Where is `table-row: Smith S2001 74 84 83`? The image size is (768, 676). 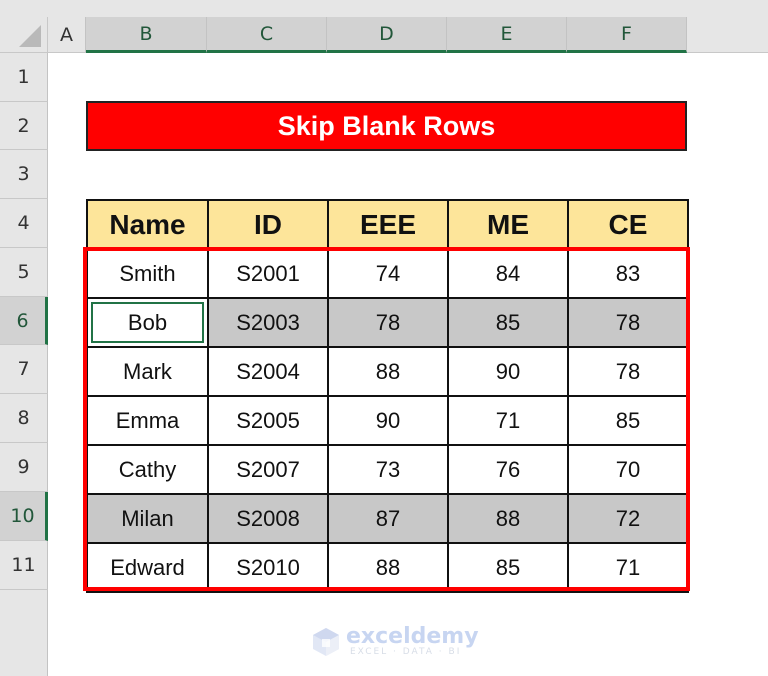
table-row: Smith S2001 74 84 83 is located at coordinates (387, 273).